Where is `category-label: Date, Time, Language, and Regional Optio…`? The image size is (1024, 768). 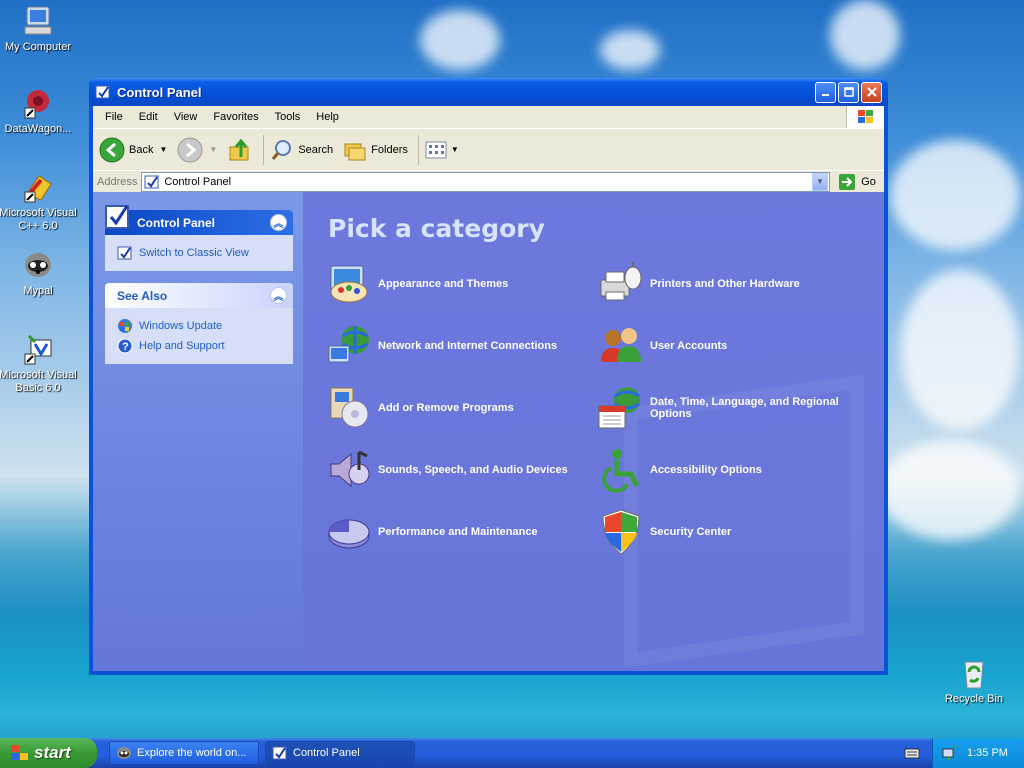
category-label: Date, Time, Language, and Regional Optio… is located at coordinates (744, 408).